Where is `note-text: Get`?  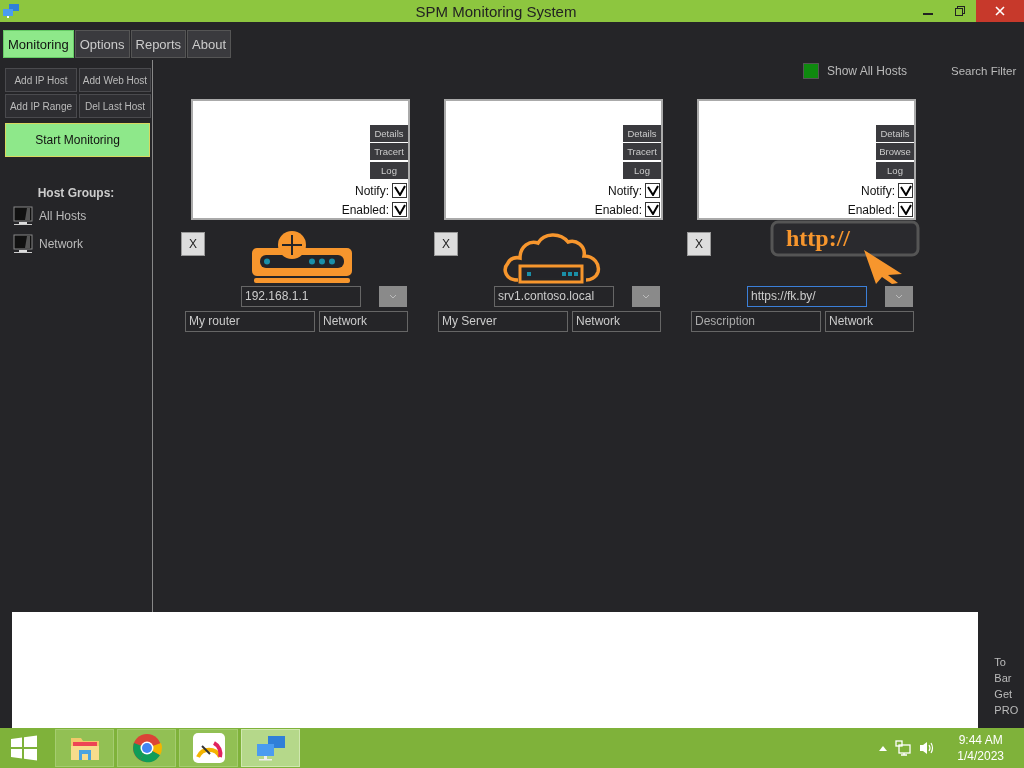
note-text: Get is located at coordinates (1004, 694).